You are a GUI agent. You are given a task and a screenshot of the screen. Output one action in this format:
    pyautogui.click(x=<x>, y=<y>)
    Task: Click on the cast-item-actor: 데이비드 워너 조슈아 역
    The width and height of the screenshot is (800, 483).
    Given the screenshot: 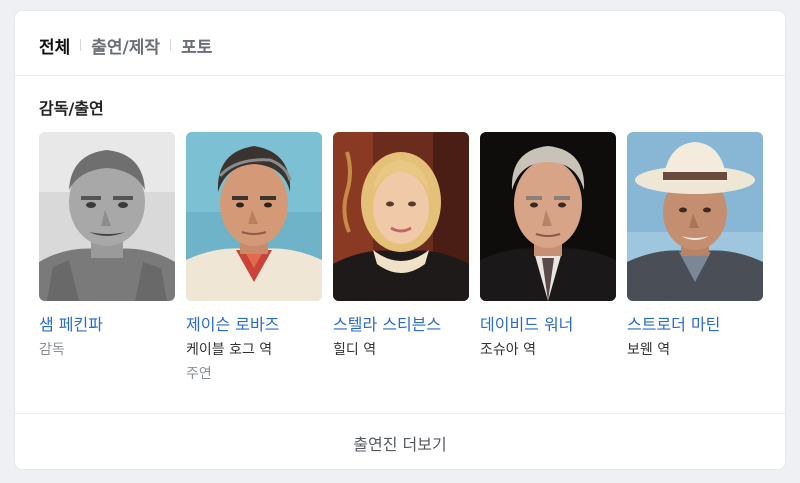 What is the action you would take?
    pyautogui.click(x=548, y=257)
    